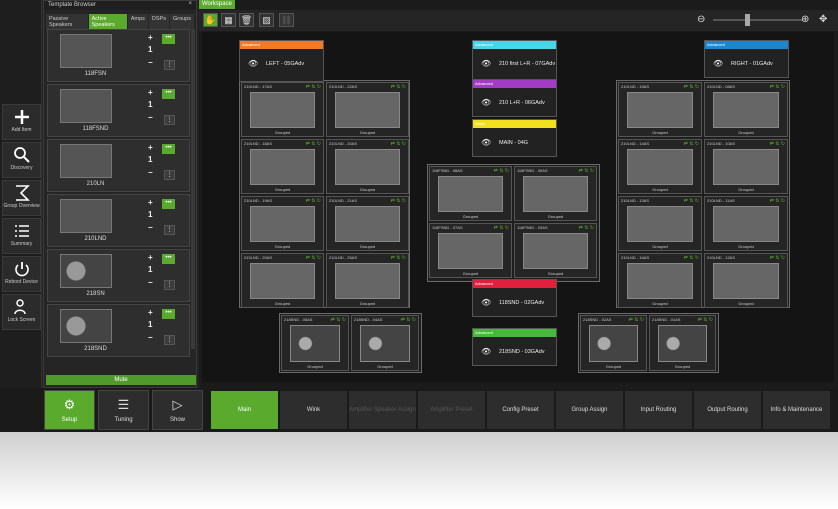 The image size is (838, 509). Describe the element at coordinates (746, 59) in the screenshot. I see `group-label-card: Advanced 👁 RIGHT - 01GAdv` at that location.